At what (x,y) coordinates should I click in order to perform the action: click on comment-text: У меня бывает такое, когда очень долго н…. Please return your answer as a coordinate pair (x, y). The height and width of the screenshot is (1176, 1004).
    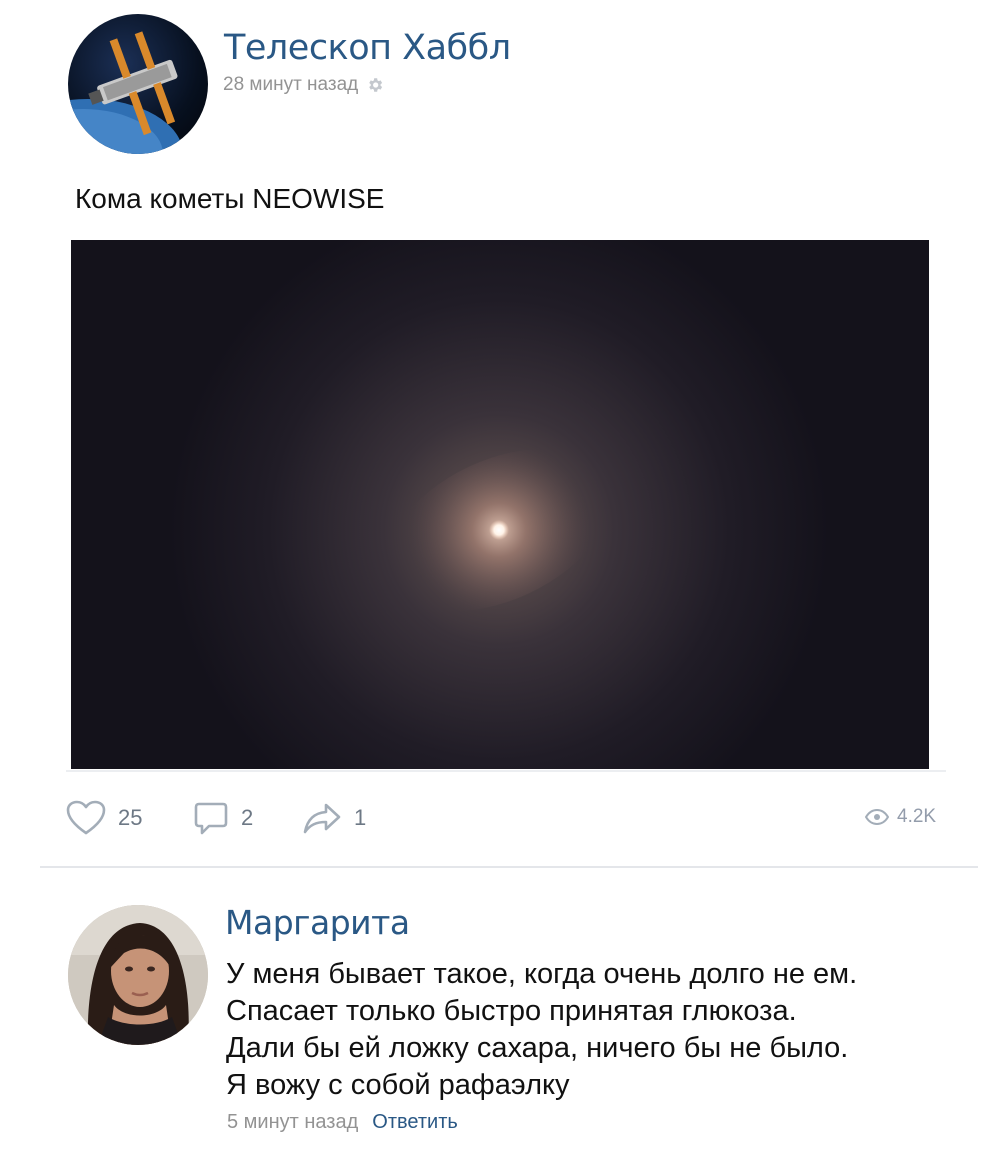
    Looking at the image, I should click on (541, 1030).